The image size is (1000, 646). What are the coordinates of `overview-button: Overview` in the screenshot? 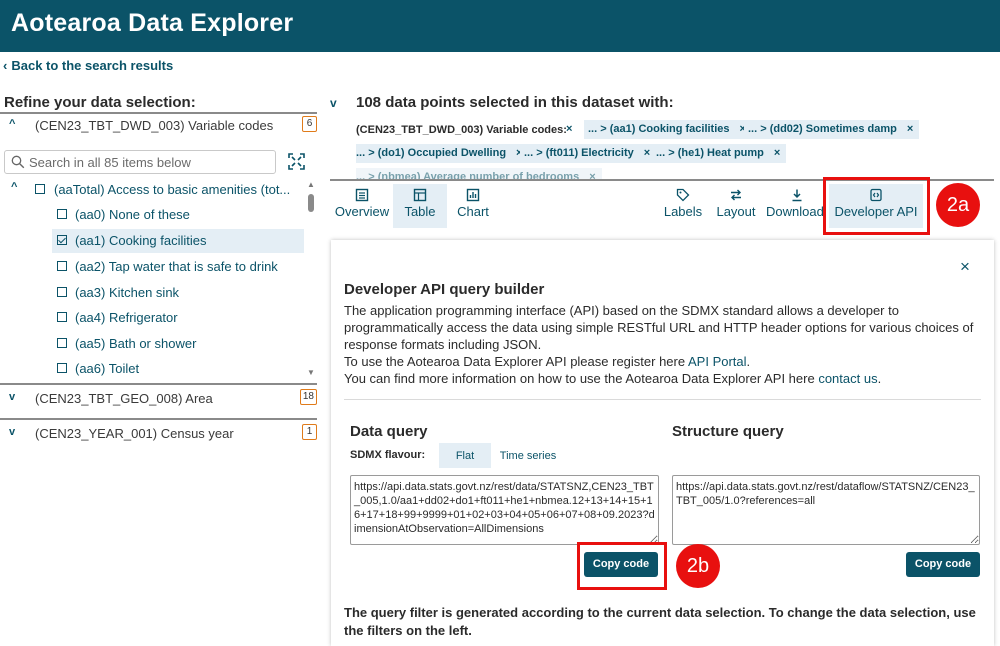 It's located at (362, 206).